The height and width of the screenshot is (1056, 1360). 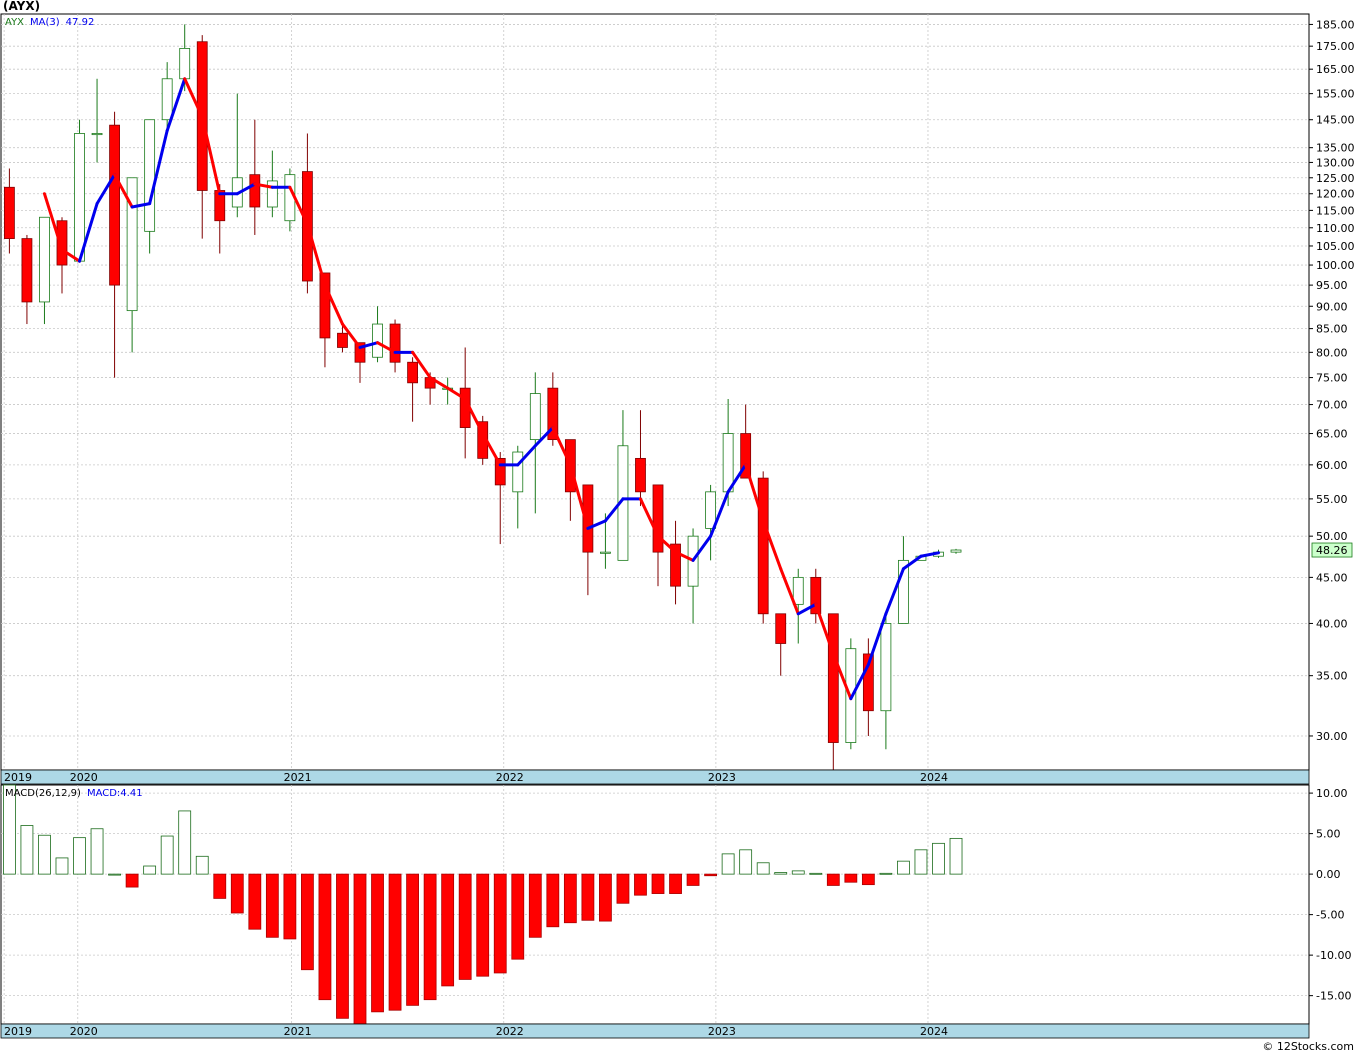 What do you see at coordinates (934, 1031) in the screenshot?
I see `macd-year-label: 2024` at bounding box center [934, 1031].